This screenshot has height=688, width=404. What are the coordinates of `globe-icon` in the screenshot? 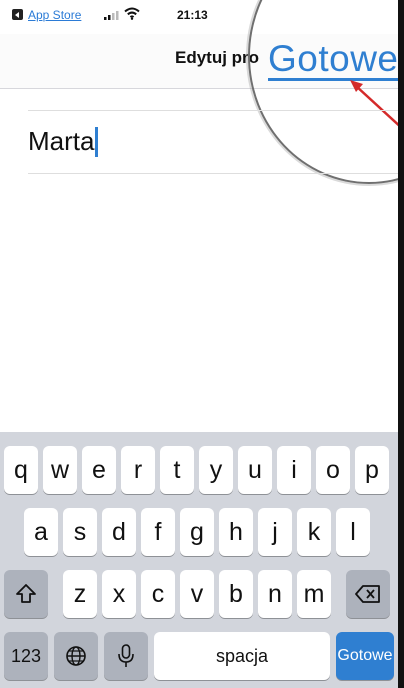 It's located at (76, 656).